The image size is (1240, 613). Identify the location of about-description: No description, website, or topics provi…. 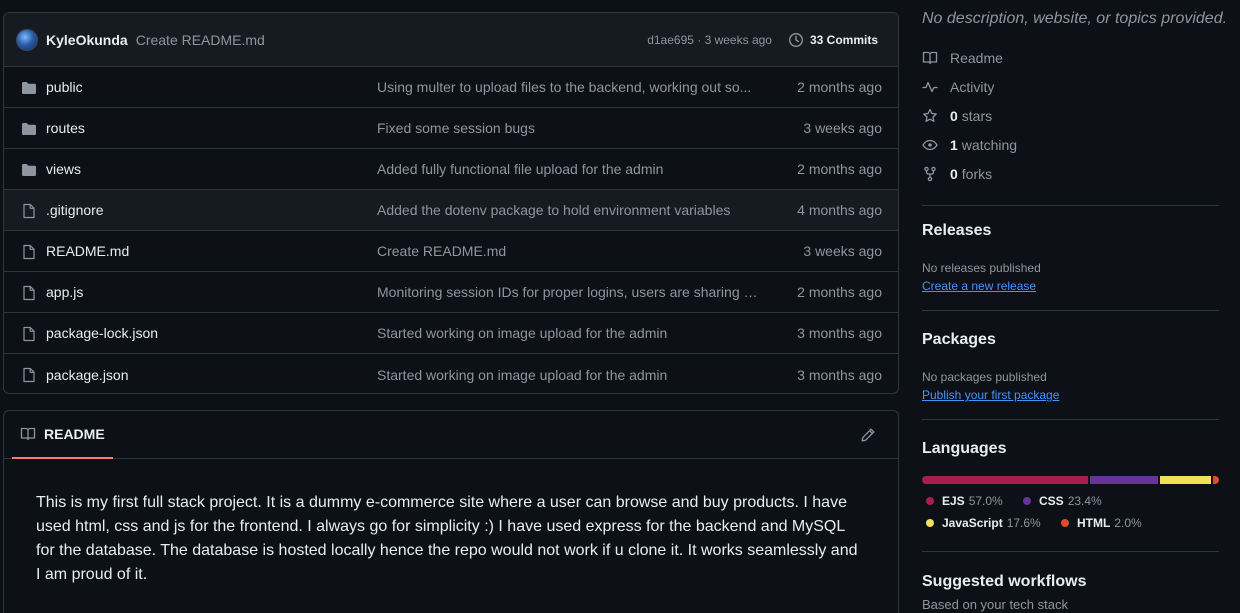
(1075, 18).